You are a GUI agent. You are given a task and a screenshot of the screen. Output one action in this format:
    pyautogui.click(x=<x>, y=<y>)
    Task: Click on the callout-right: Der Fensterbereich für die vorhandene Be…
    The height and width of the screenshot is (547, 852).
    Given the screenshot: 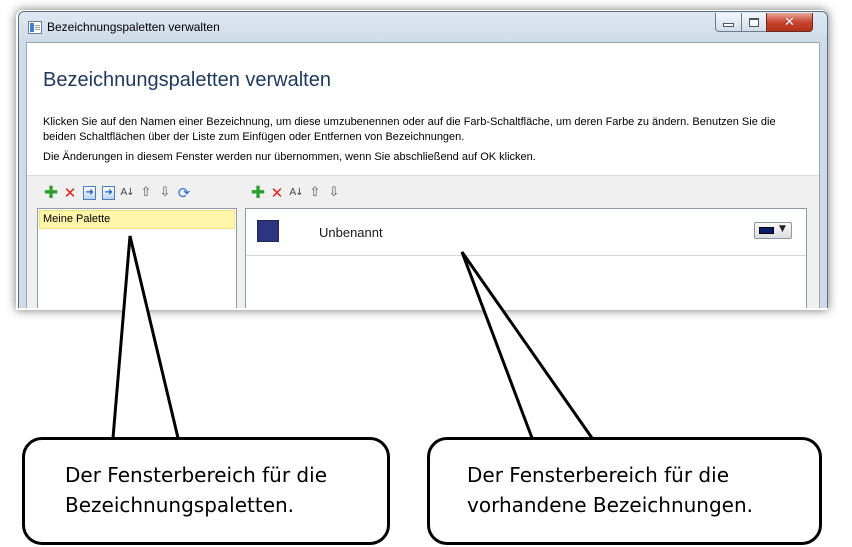 What is the action you would take?
    pyautogui.click(x=624, y=491)
    